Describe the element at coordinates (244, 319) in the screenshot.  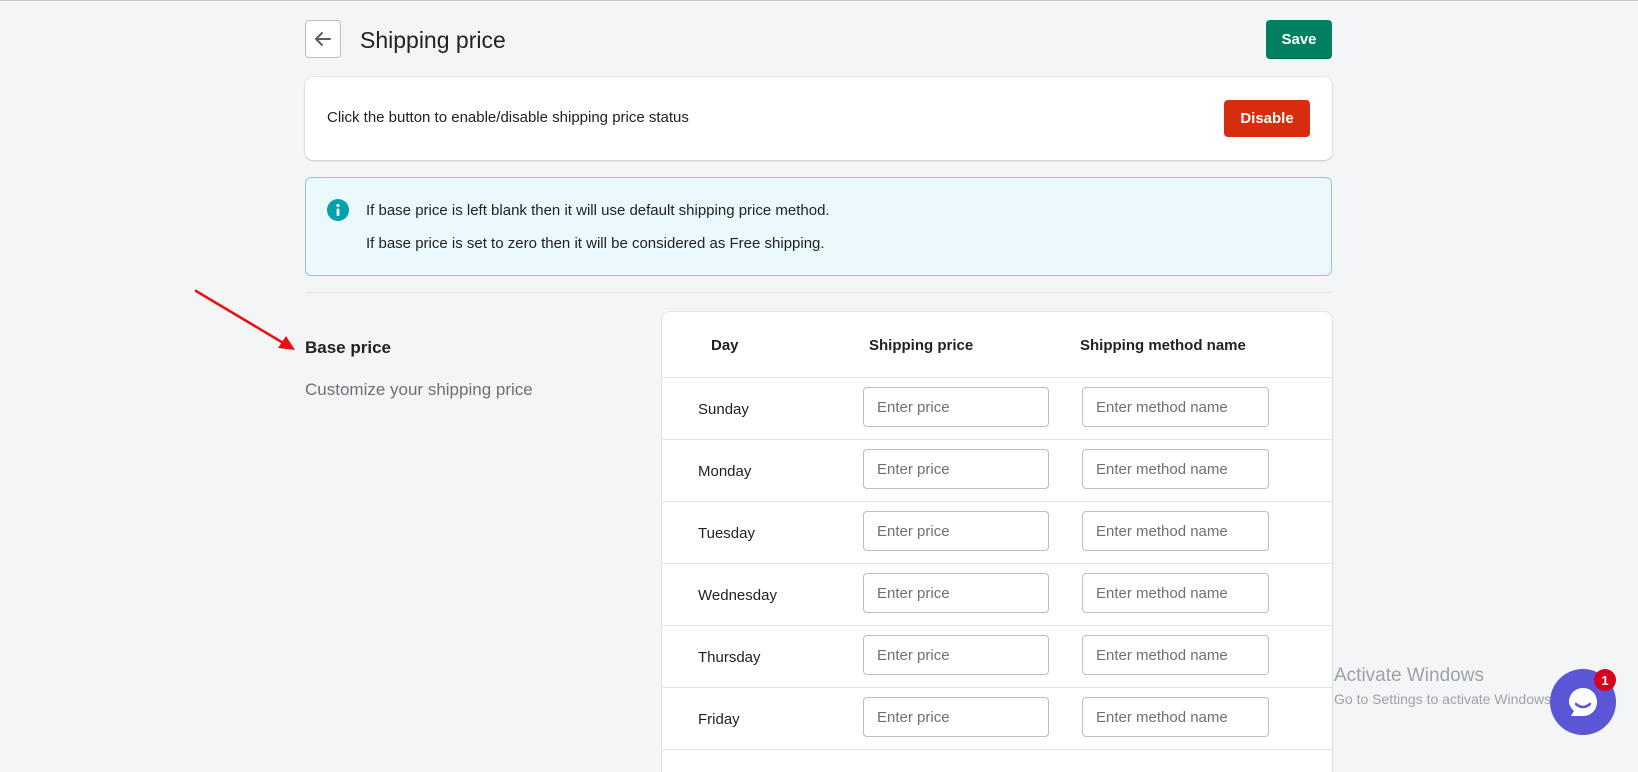
I see `annotation-arrow` at that location.